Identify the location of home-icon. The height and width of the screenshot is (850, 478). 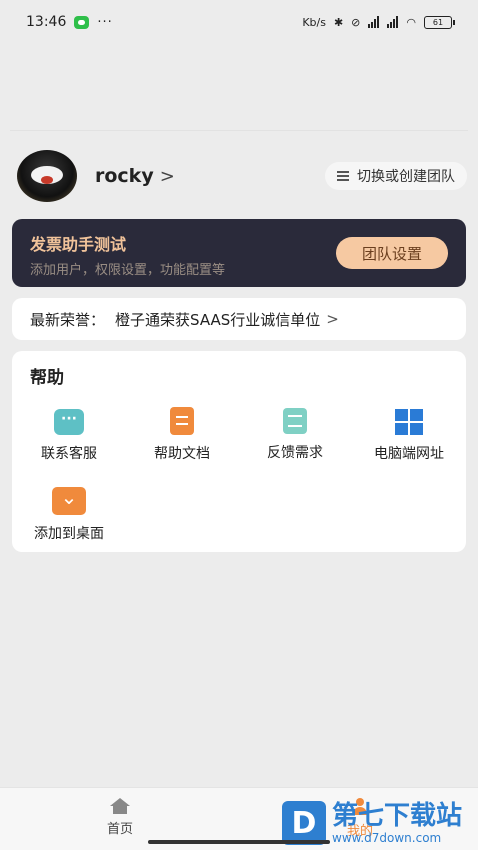
(120, 806).